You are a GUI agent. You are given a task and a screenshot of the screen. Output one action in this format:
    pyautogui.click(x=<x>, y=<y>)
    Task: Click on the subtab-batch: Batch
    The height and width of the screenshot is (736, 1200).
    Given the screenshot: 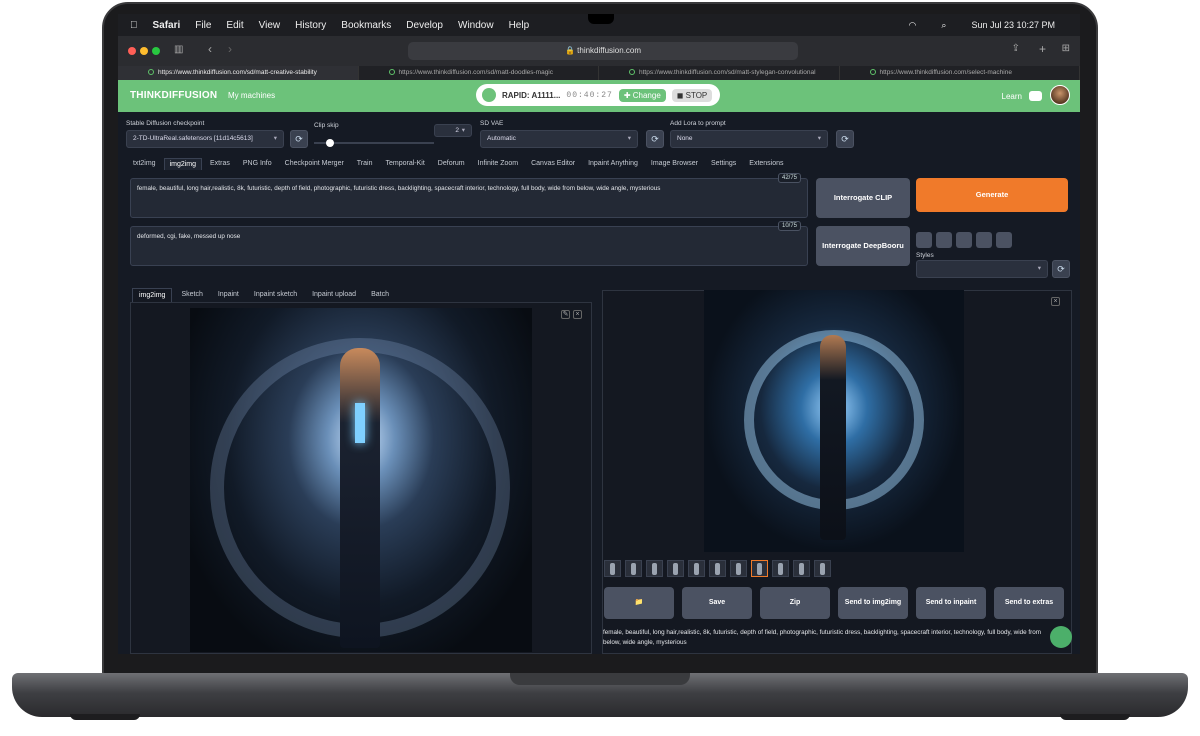 What is the action you would take?
    pyautogui.click(x=380, y=295)
    